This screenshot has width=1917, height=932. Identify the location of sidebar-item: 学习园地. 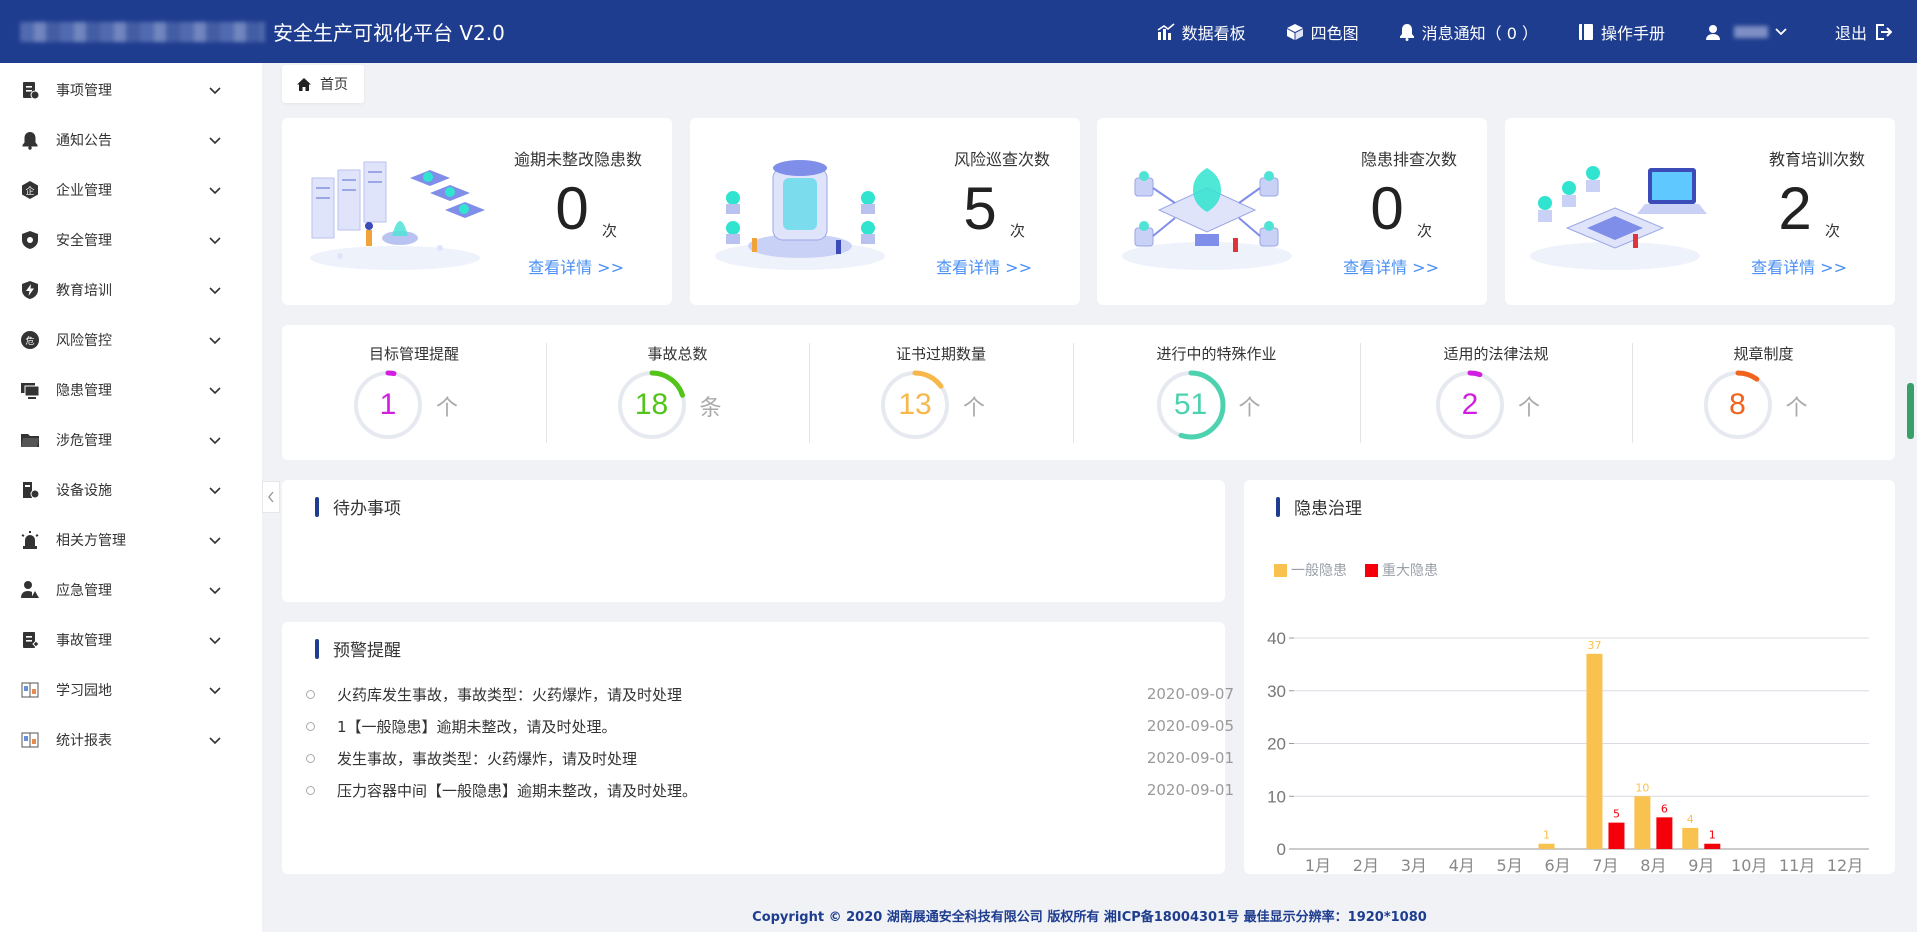
(131, 690).